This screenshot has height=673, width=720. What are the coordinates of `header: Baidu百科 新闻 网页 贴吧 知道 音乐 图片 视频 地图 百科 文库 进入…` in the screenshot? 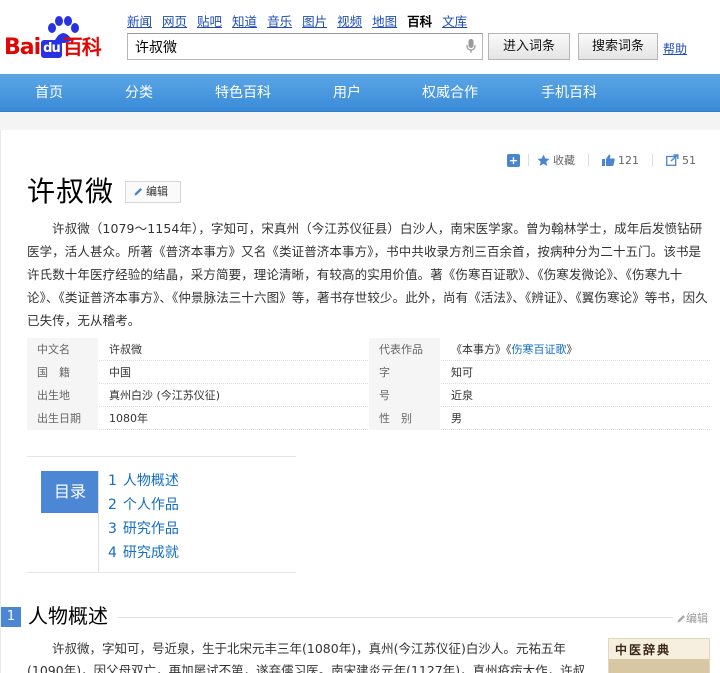 It's located at (360, 37).